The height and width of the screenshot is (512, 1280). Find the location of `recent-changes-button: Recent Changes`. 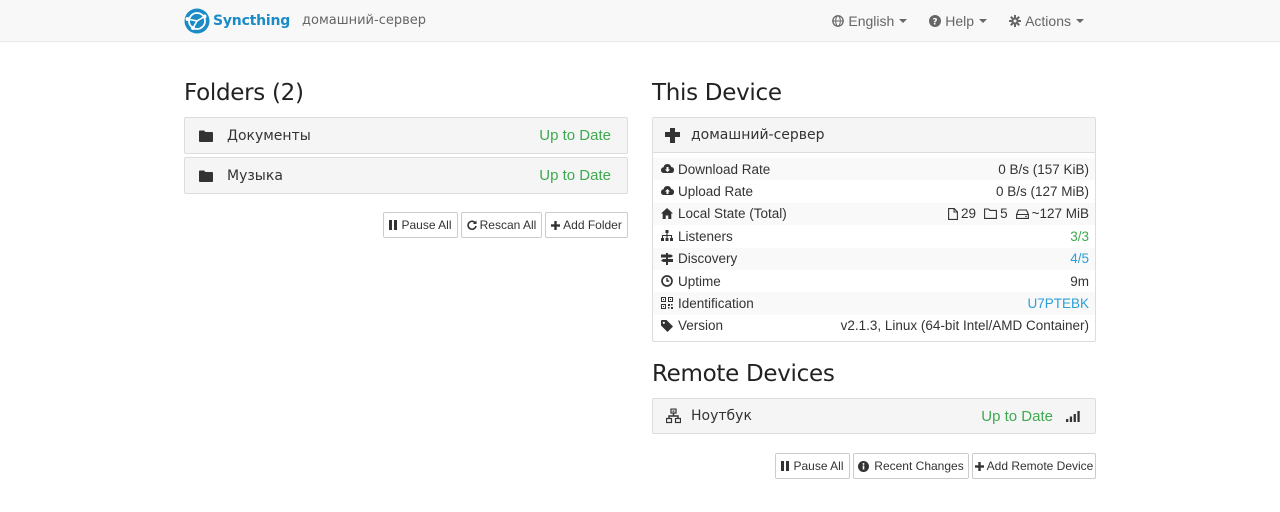

recent-changes-button: Recent Changes is located at coordinates (911, 466).